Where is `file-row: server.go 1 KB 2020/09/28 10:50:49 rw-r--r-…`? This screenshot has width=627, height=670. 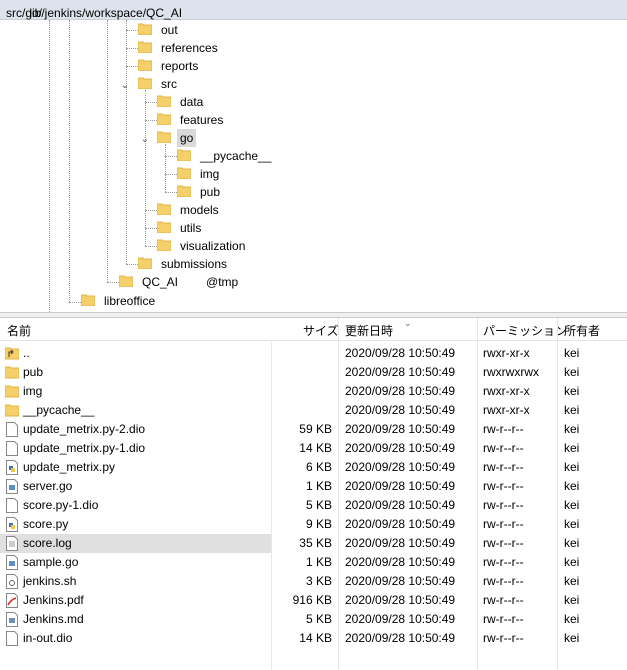
file-row: server.go 1 KB 2020/09/28 10:50:49 rw-r--r-… is located at coordinates (313, 486).